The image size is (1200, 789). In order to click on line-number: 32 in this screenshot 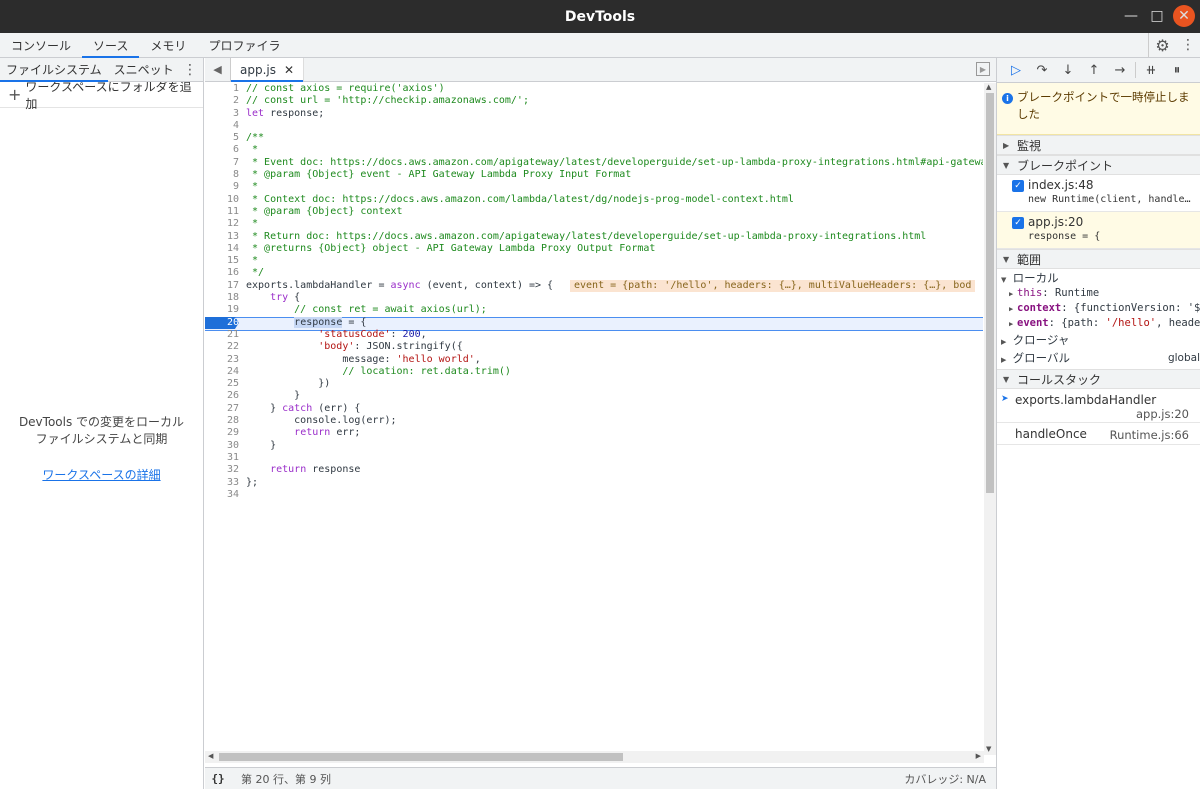, I will do `click(222, 470)`.